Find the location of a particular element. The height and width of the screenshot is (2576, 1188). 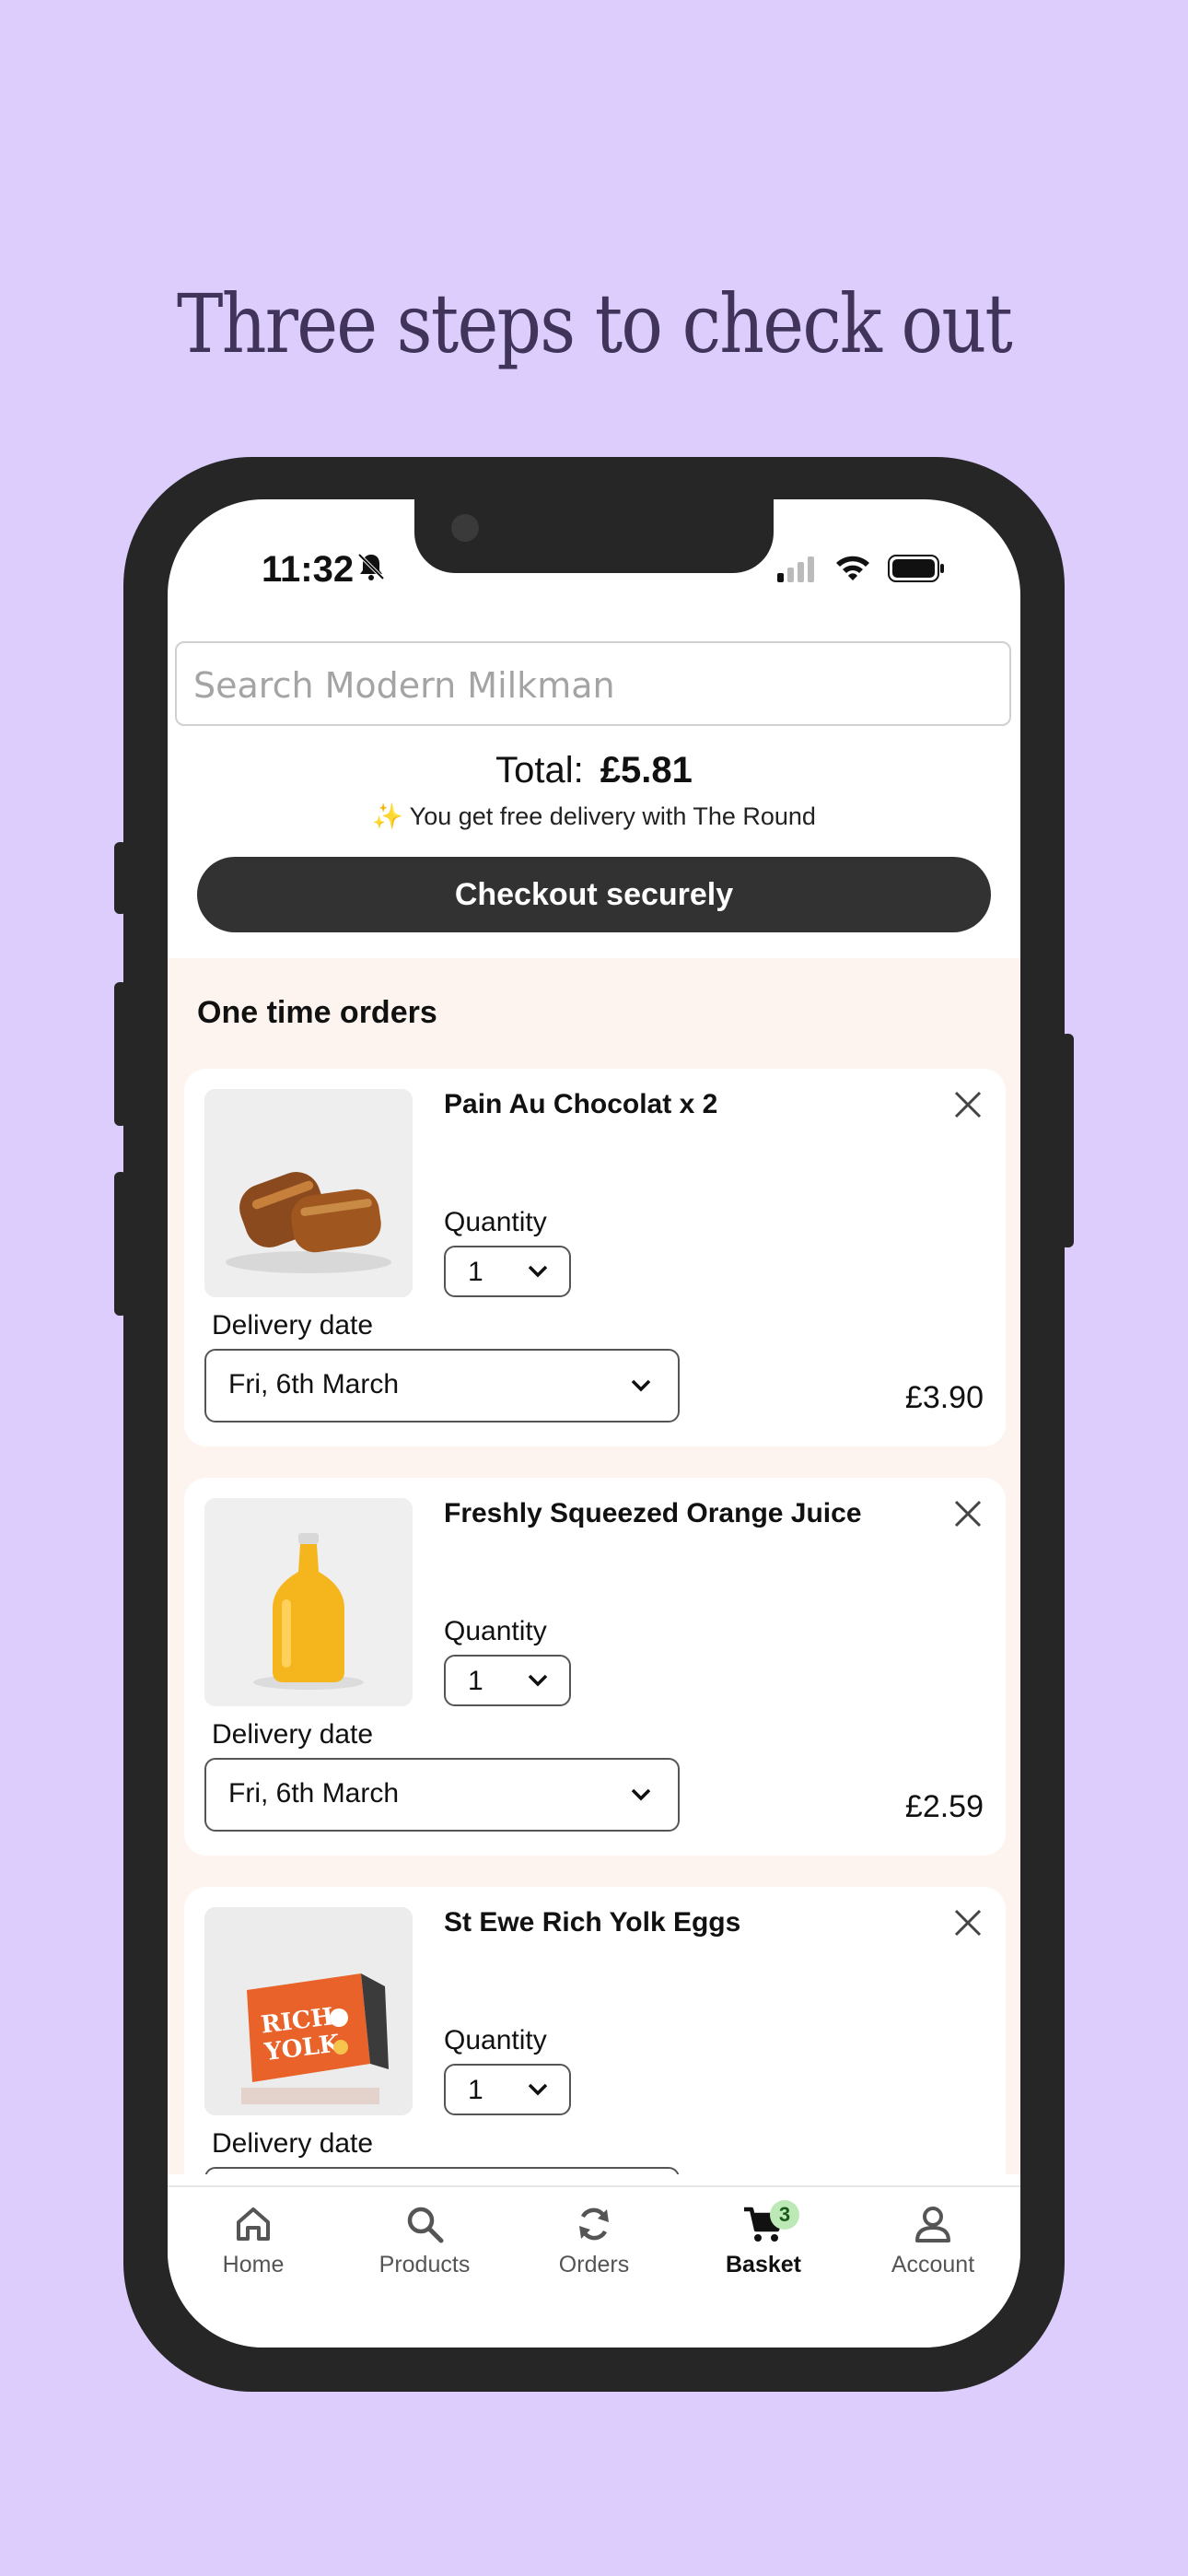

notch is located at coordinates (594, 536).